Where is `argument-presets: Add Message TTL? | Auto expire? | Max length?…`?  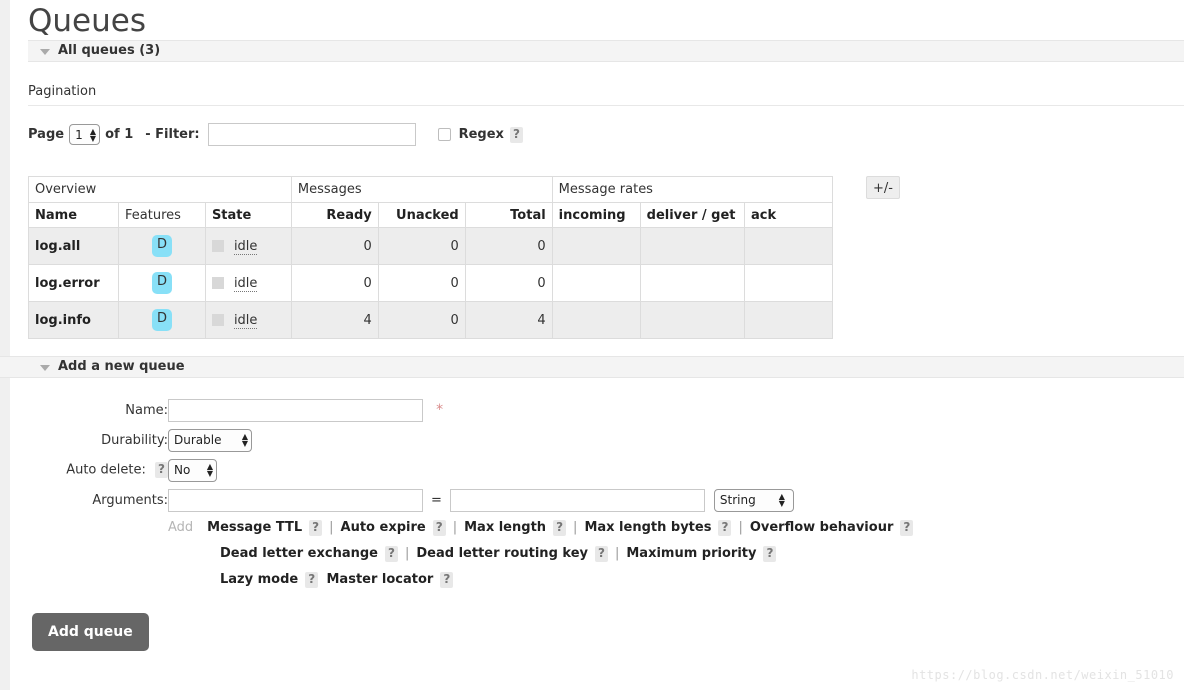 argument-presets: Add Message TTL? | Auto expire? | Max length?… is located at coordinates (541, 554).